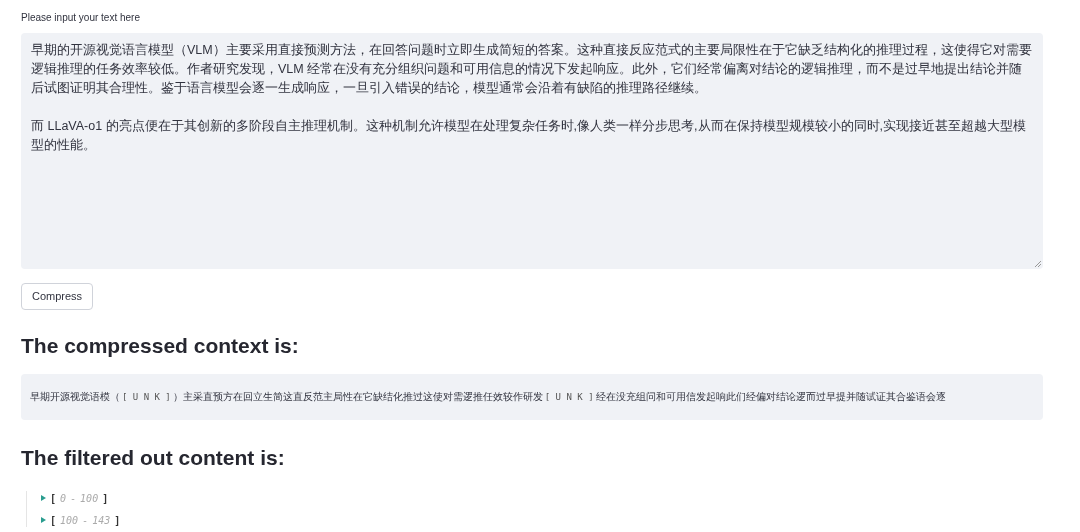 The width and height of the screenshot is (1080, 532). What do you see at coordinates (57, 296) in the screenshot?
I see `compress-button: Compress` at bounding box center [57, 296].